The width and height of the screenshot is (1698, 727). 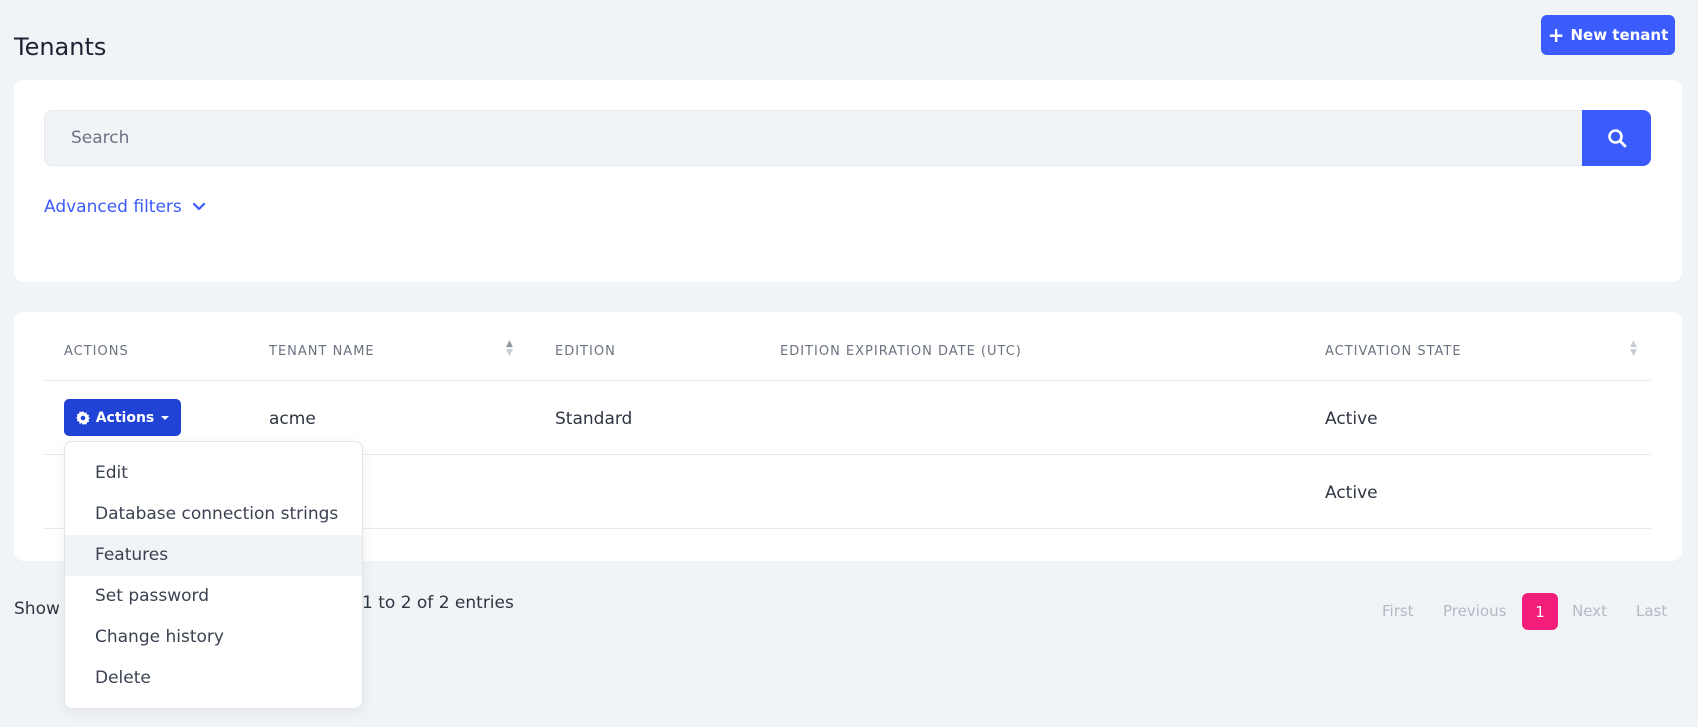 I want to click on tenant-name-cell: acme, so click(x=292, y=419).